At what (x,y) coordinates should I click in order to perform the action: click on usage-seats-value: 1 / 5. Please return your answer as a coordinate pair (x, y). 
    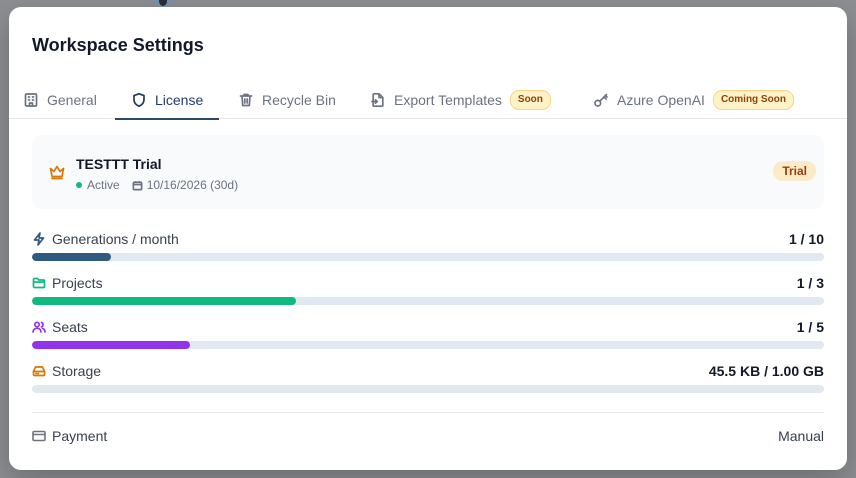
    Looking at the image, I should click on (810, 327).